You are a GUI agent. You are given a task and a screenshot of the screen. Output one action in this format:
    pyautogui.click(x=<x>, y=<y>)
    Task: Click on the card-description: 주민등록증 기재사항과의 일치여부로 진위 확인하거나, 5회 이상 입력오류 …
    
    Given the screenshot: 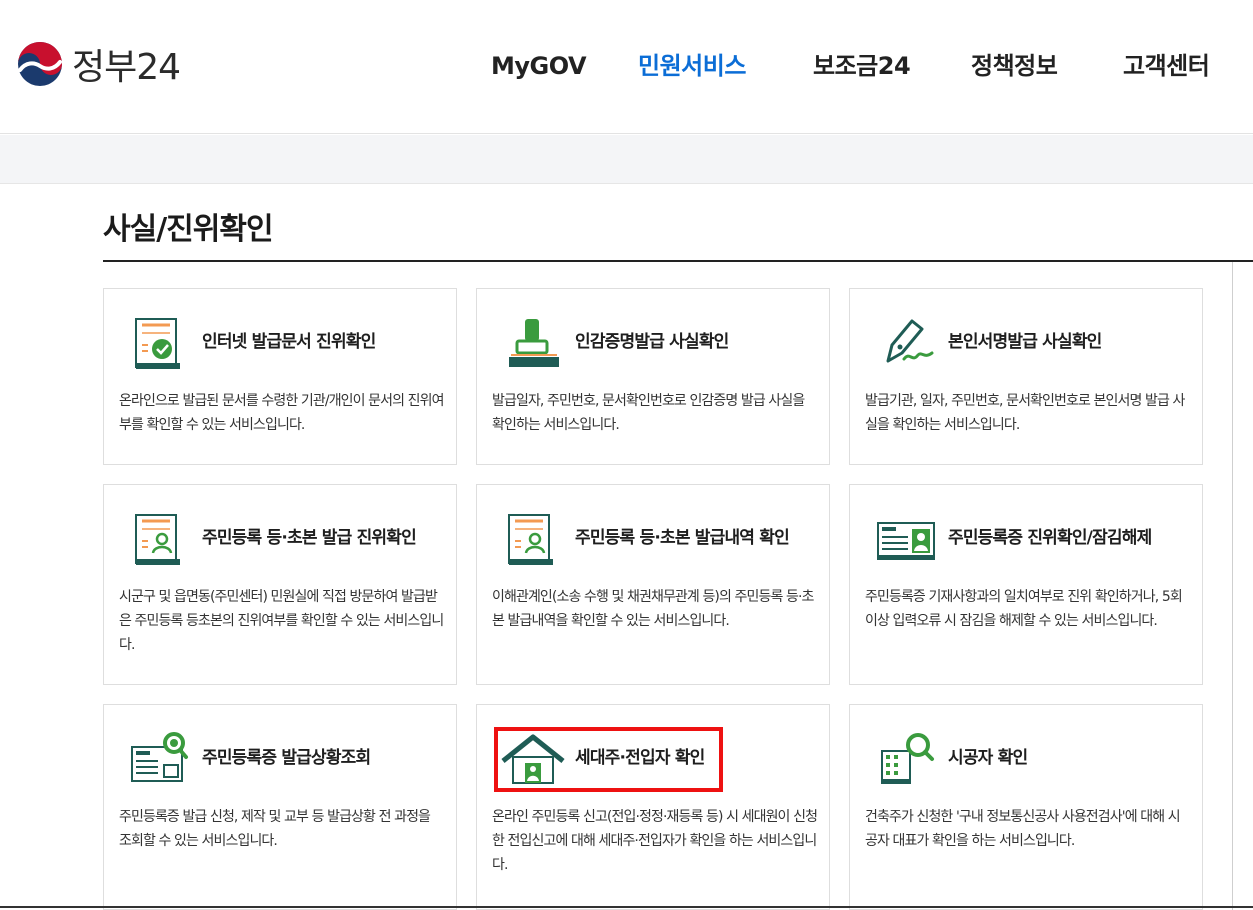 What is the action you would take?
    pyautogui.click(x=1024, y=609)
    